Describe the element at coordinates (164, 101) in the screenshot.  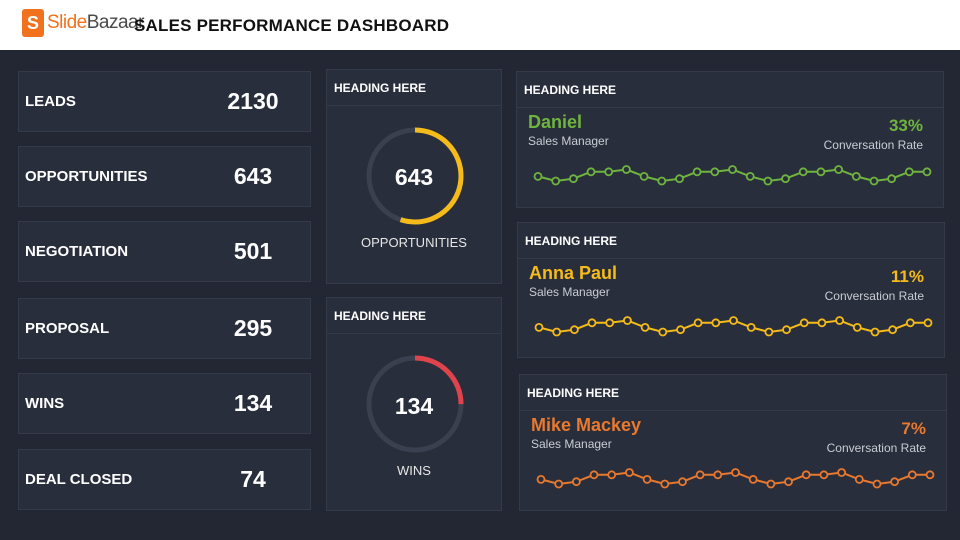
I see `stat-card-leads: LEADS 2130` at that location.